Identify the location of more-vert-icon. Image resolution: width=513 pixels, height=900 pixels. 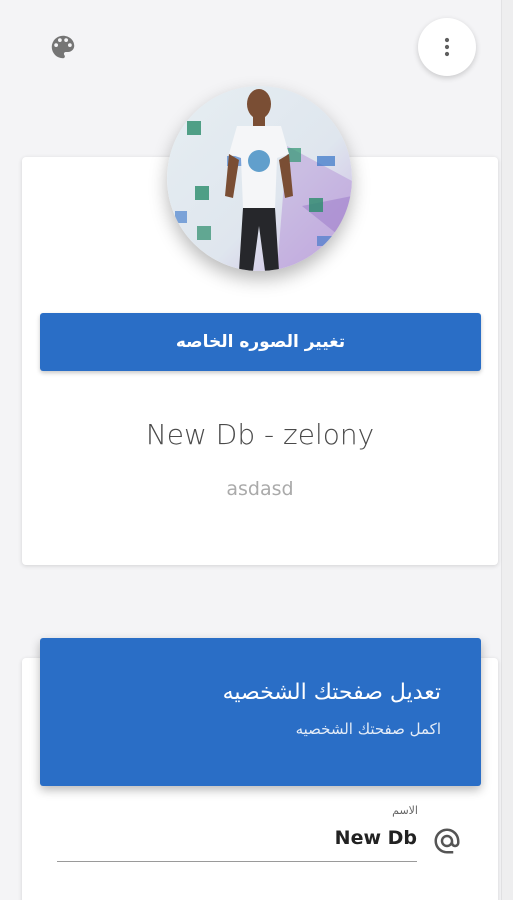
(447, 47).